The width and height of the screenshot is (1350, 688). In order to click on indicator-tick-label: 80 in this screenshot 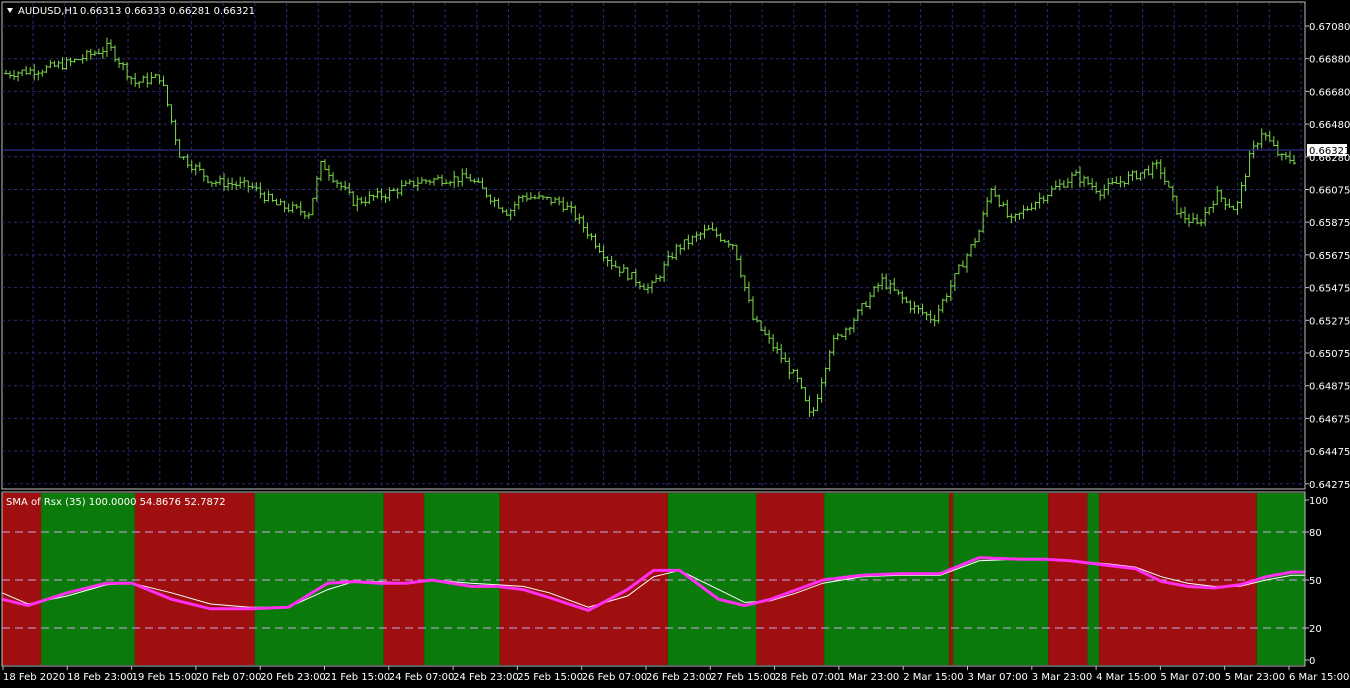, I will do `click(1315, 533)`.